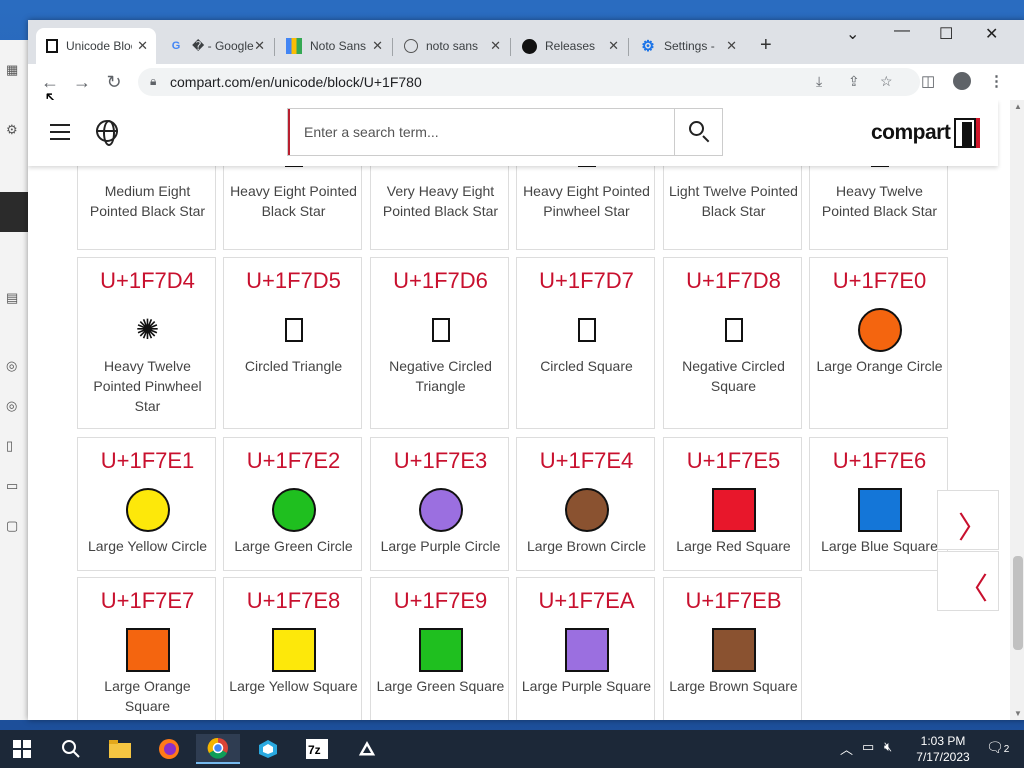  What do you see at coordinates (12, 129) in the screenshot?
I see `gear-icon: ⚙` at bounding box center [12, 129].